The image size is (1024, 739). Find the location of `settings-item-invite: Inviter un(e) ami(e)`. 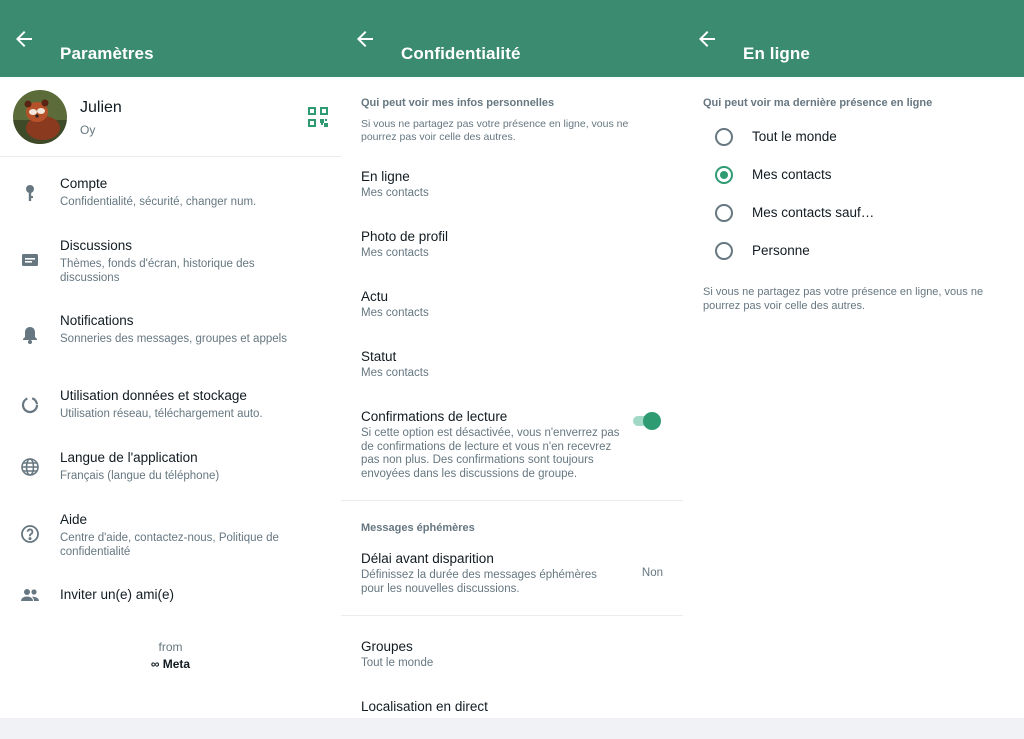

settings-item-invite: Inviter un(e) ami(e) is located at coordinates (170, 602).